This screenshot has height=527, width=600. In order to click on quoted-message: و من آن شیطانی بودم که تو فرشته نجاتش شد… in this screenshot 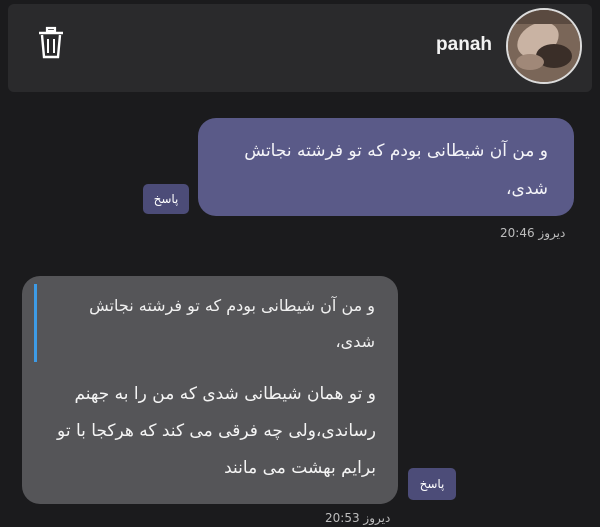, I will do `click(210, 323)`.